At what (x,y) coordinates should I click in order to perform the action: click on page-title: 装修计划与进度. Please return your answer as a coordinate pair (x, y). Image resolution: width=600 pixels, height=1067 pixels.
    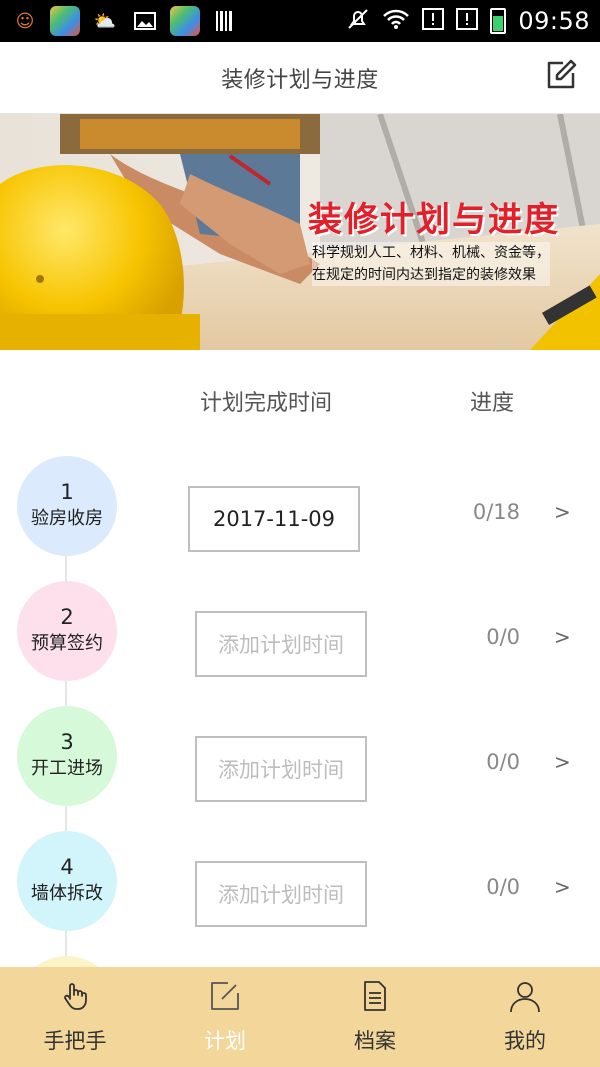
    Looking at the image, I should click on (300, 80).